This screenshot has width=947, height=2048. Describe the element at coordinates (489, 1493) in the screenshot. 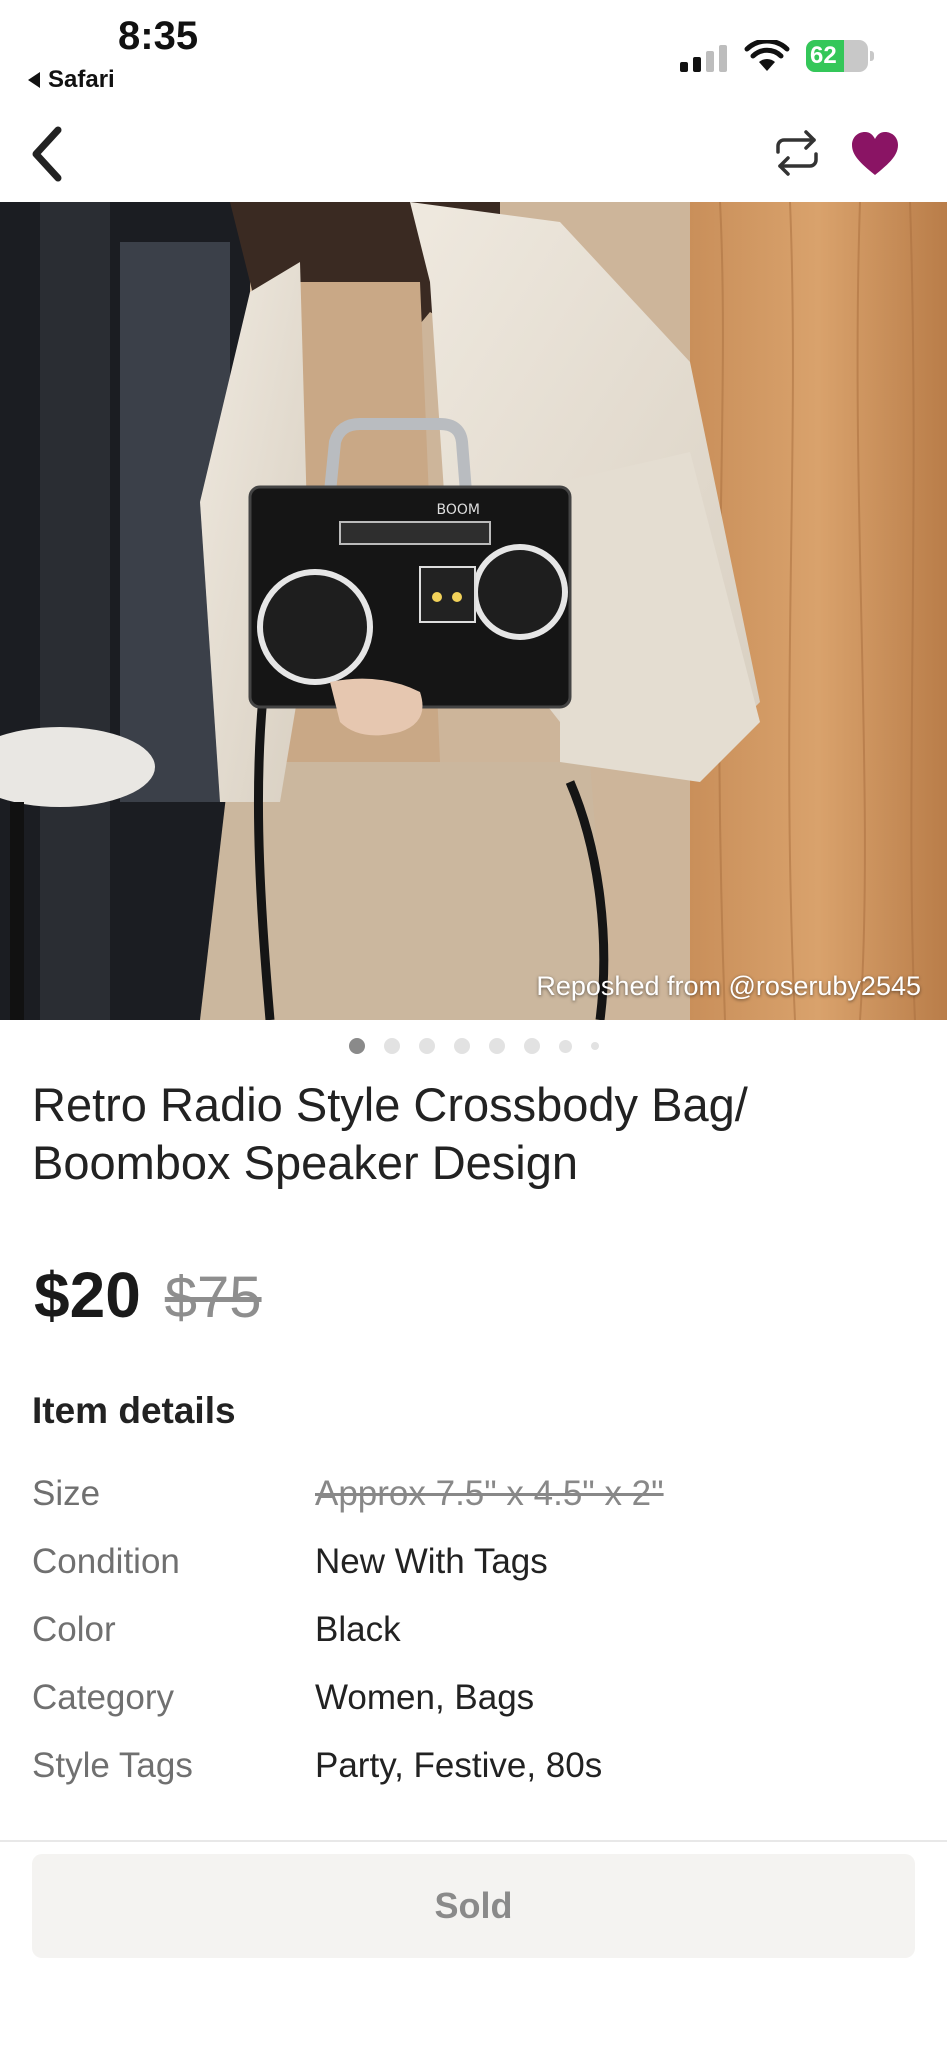

I see `detail-value: Approx 7.5" x 4.5" x 2"` at that location.